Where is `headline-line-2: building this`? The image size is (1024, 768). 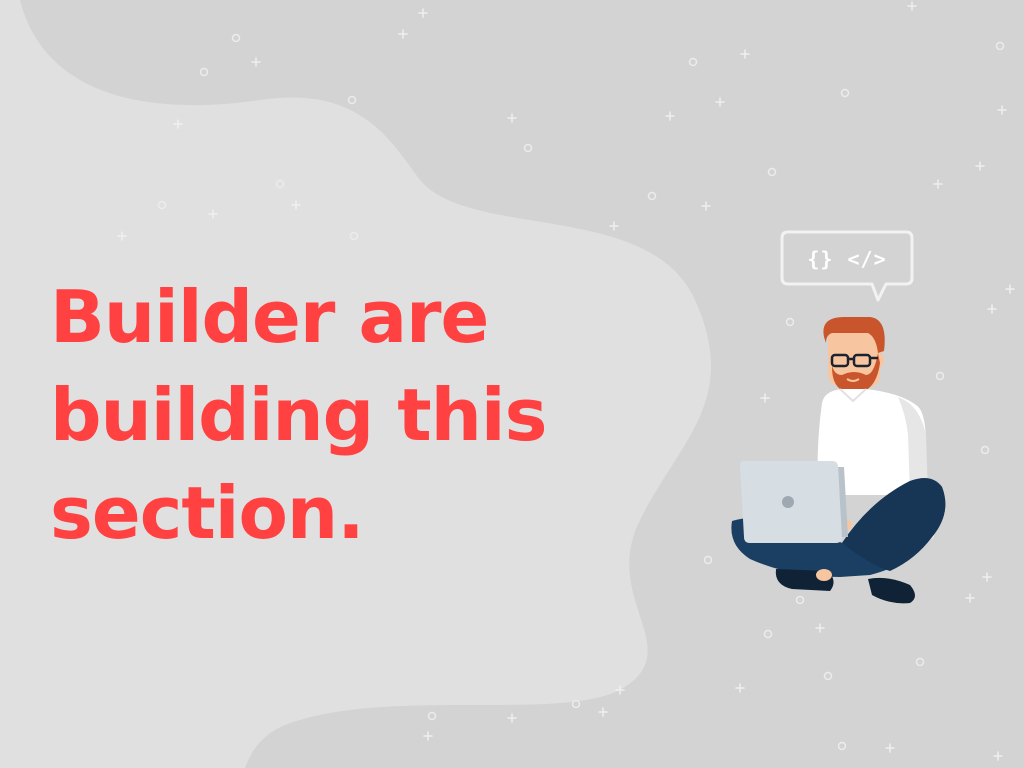
headline-line-2: building this is located at coordinates (298, 415).